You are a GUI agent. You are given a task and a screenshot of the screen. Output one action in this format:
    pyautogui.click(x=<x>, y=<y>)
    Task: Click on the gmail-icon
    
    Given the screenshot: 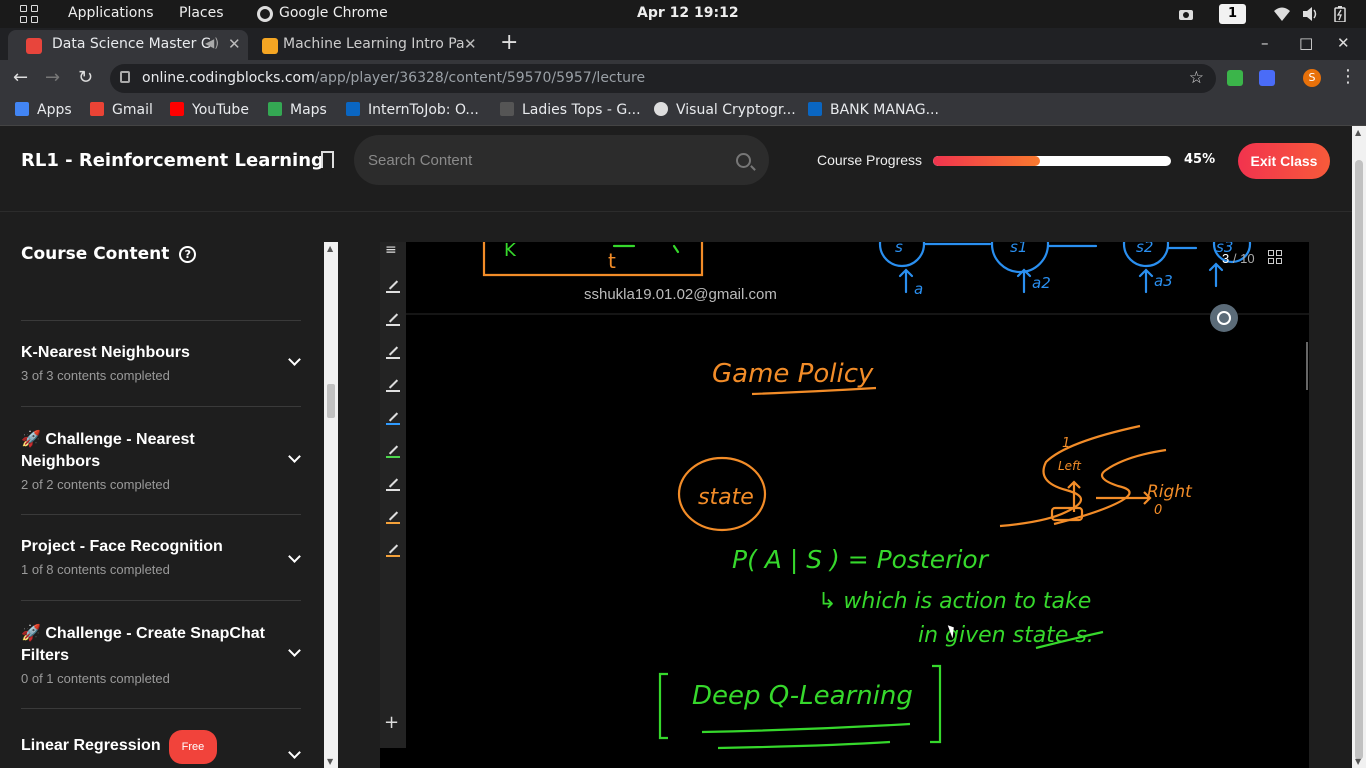 What is the action you would take?
    pyautogui.click(x=97, y=109)
    